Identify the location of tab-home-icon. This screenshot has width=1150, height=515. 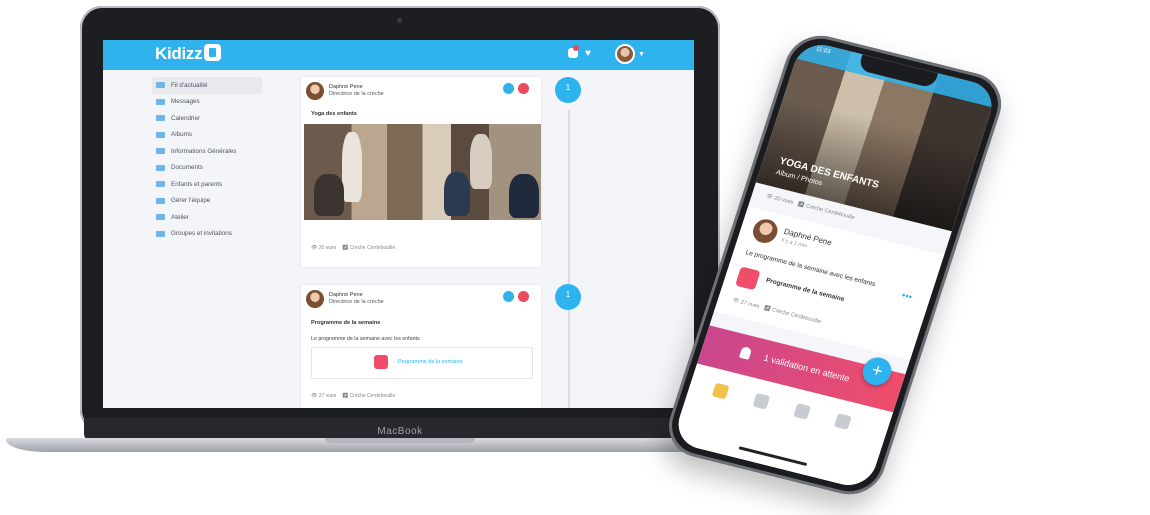
(720, 391).